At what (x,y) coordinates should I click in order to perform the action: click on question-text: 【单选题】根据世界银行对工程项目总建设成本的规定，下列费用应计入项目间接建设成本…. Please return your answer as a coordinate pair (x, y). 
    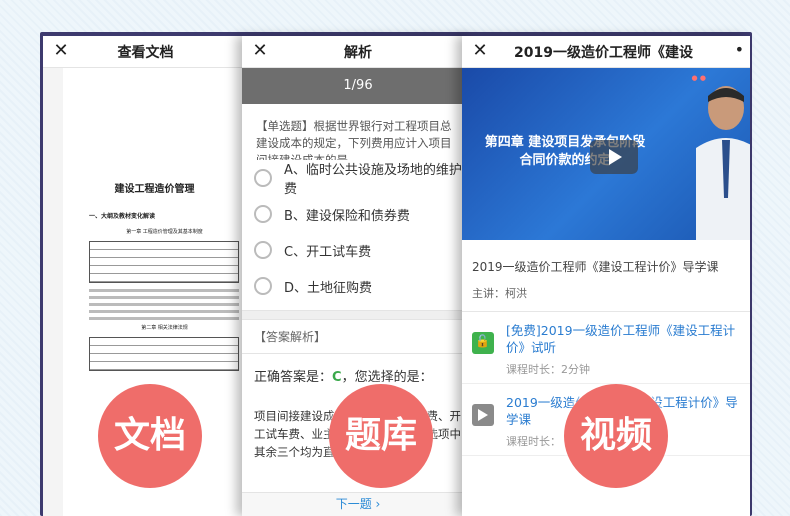
    Looking at the image, I should click on (354, 139).